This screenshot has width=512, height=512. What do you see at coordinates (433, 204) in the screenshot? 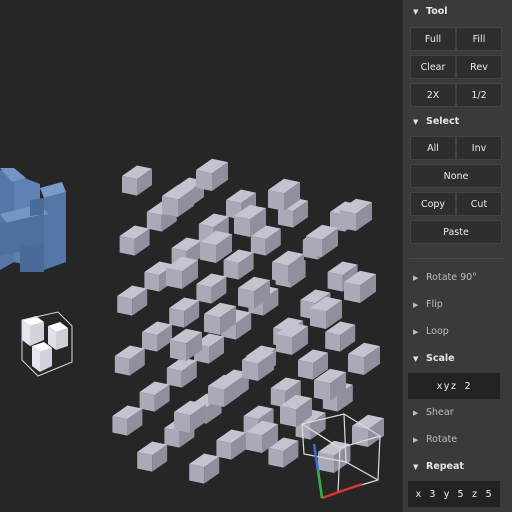
I see `copy-button: Copy` at bounding box center [433, 204].